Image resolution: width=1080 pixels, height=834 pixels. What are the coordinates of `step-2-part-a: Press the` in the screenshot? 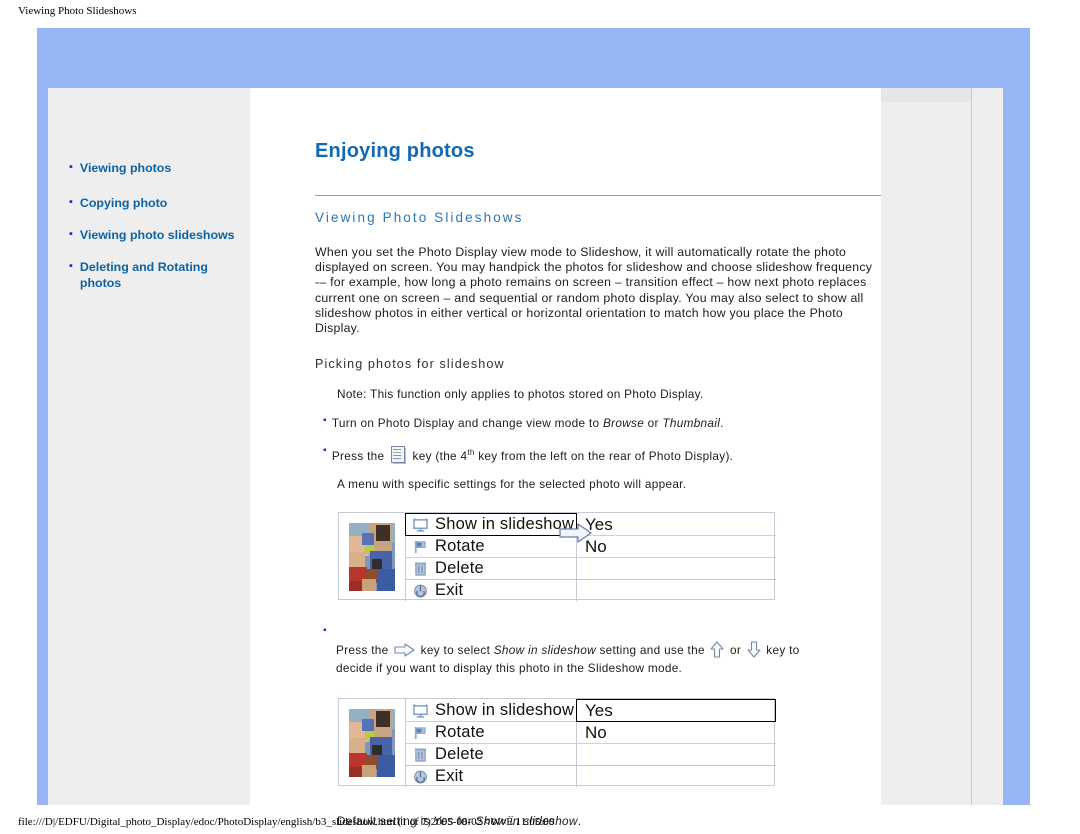 It's located at (359, 456).